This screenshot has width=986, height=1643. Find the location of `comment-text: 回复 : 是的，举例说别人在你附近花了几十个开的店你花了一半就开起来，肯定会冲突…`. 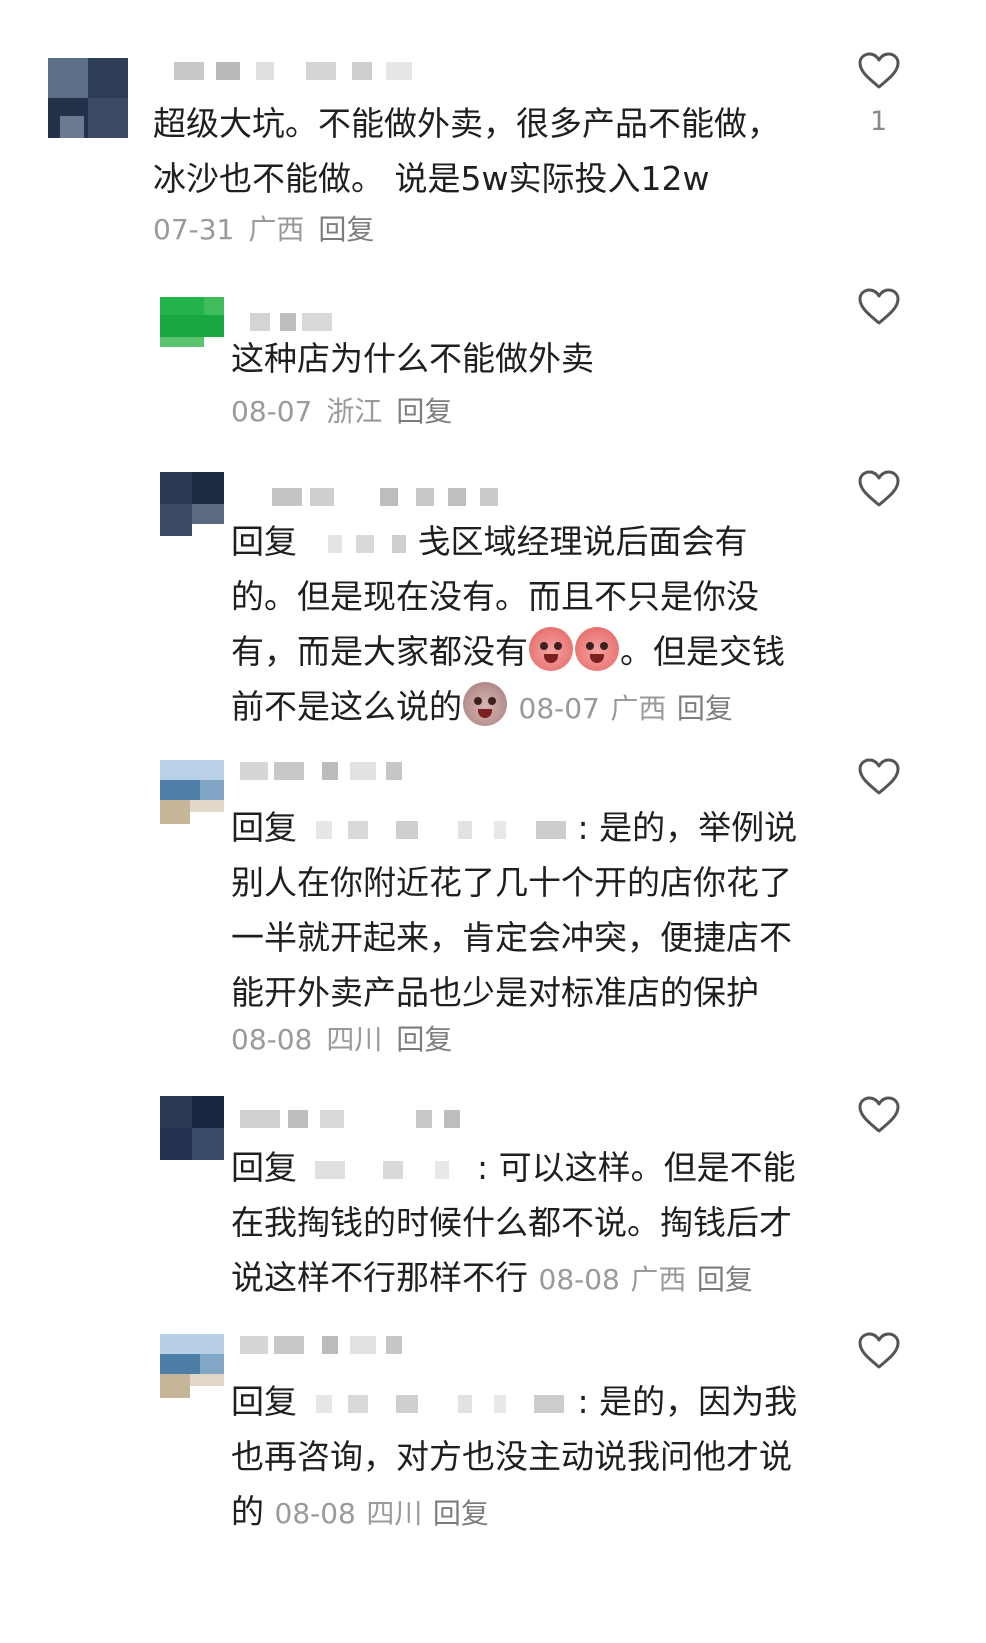

comment-text: 回复 : 是的，举例说别人在你附近花了几十个开的店你花了一半就开起来，肯定会冲突… is located at coordinates (526, 910).